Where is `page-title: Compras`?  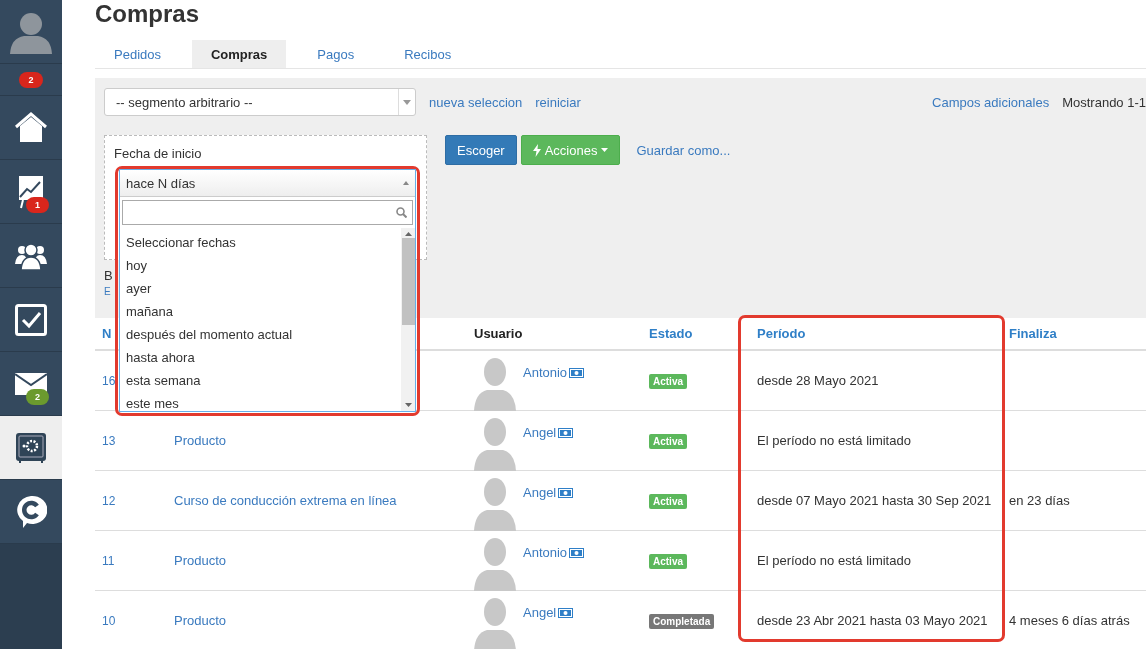 page-title: Compras is located at coordinates (148, 14).